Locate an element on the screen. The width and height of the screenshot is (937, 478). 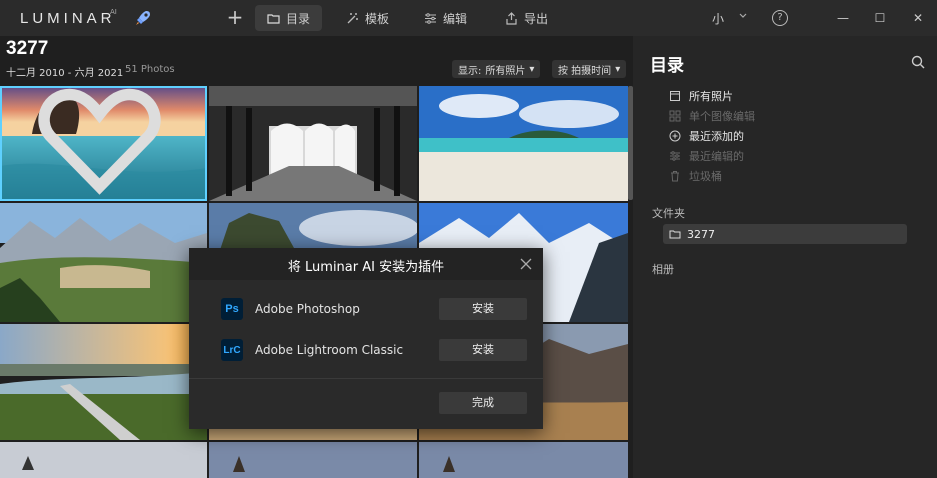
plugin-row-lightroom: LrC Adobe Lightroom Classic is located at coordinates (312, 350).